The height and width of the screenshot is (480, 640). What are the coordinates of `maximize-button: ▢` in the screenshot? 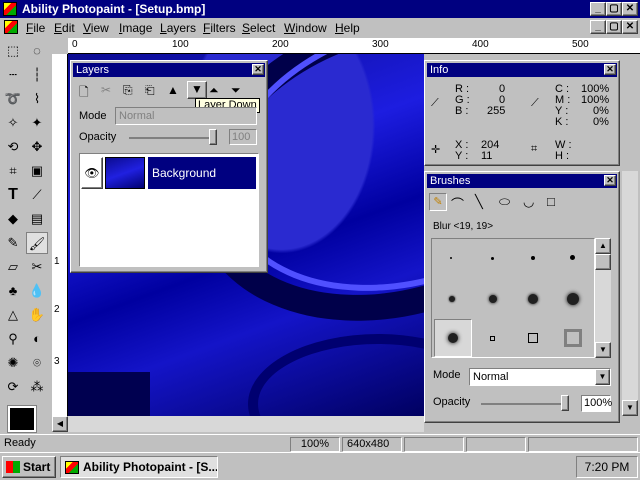 It's located at (614, 9).